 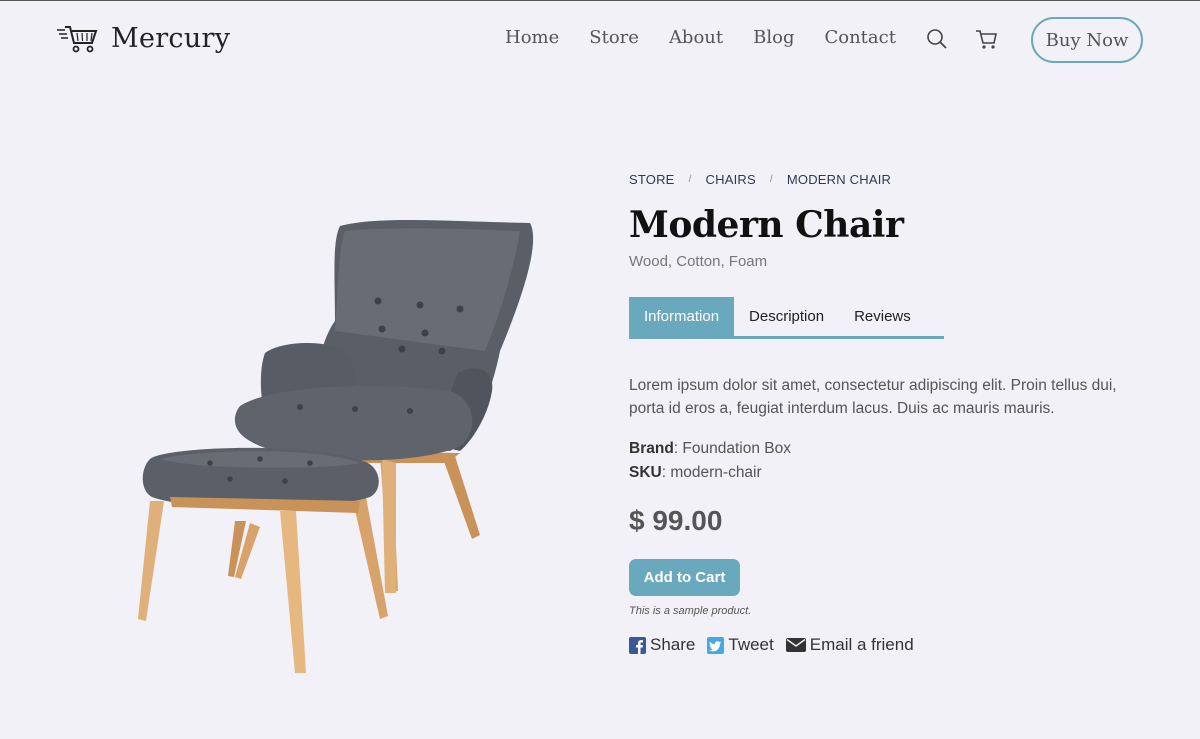 I want to click on product-tabs: Information Description Reviews, so click(x=786, y=318).